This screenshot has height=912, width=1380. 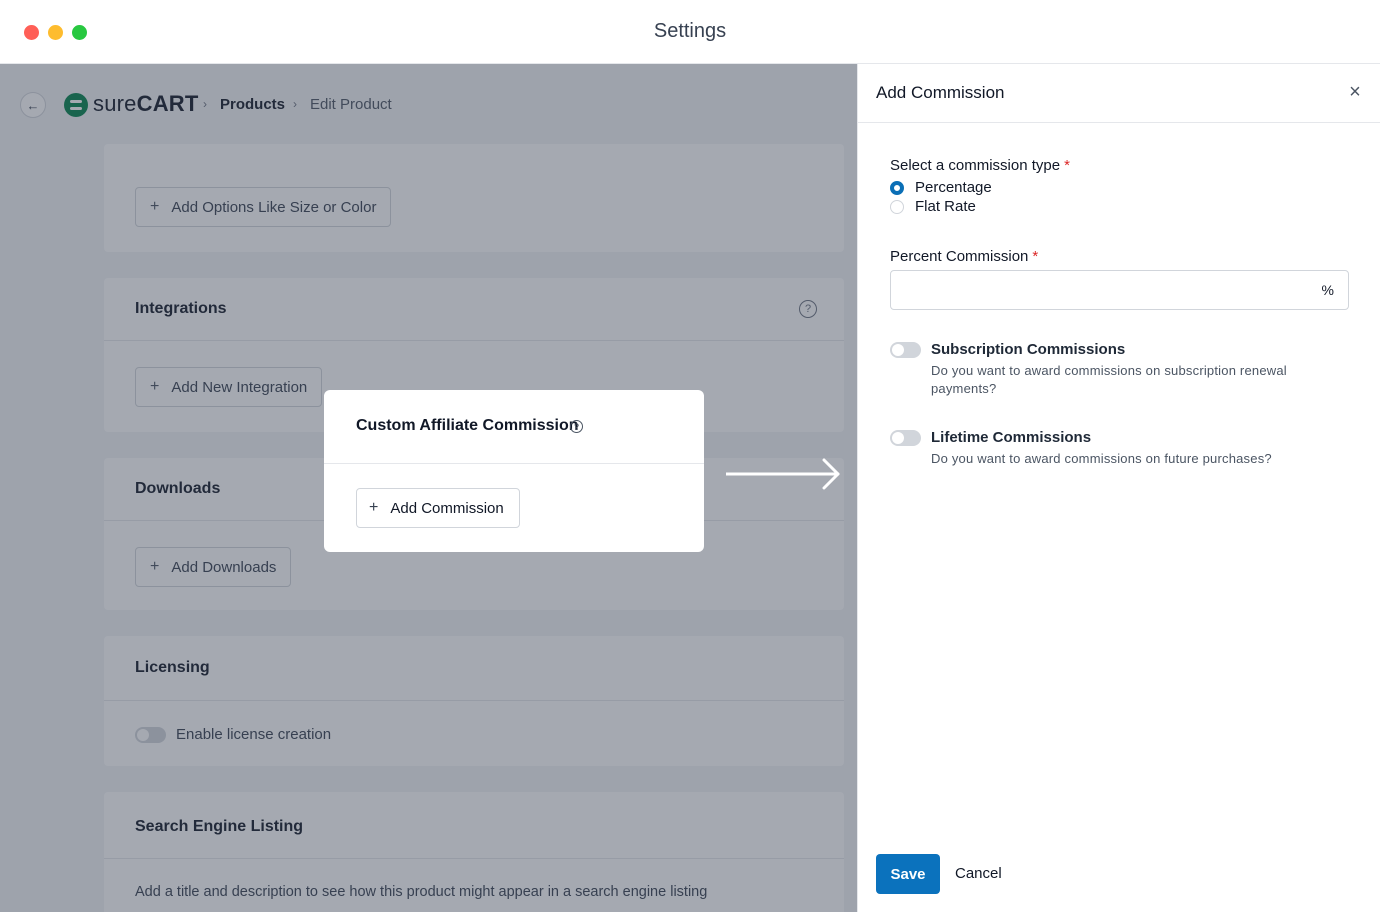 I want to click on window-title: Settings, so click(x=690, y=31).